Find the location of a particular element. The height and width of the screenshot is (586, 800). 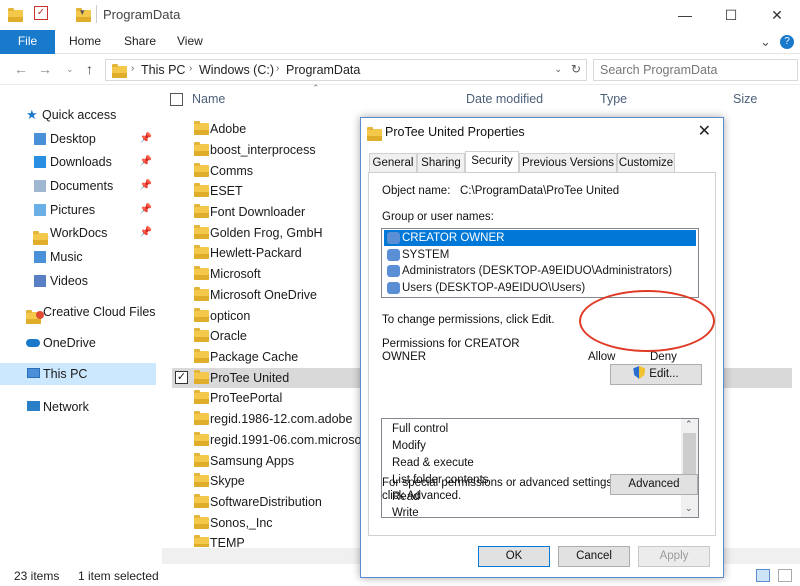

nav-videos: Videos is located at coordinates (78, 281).